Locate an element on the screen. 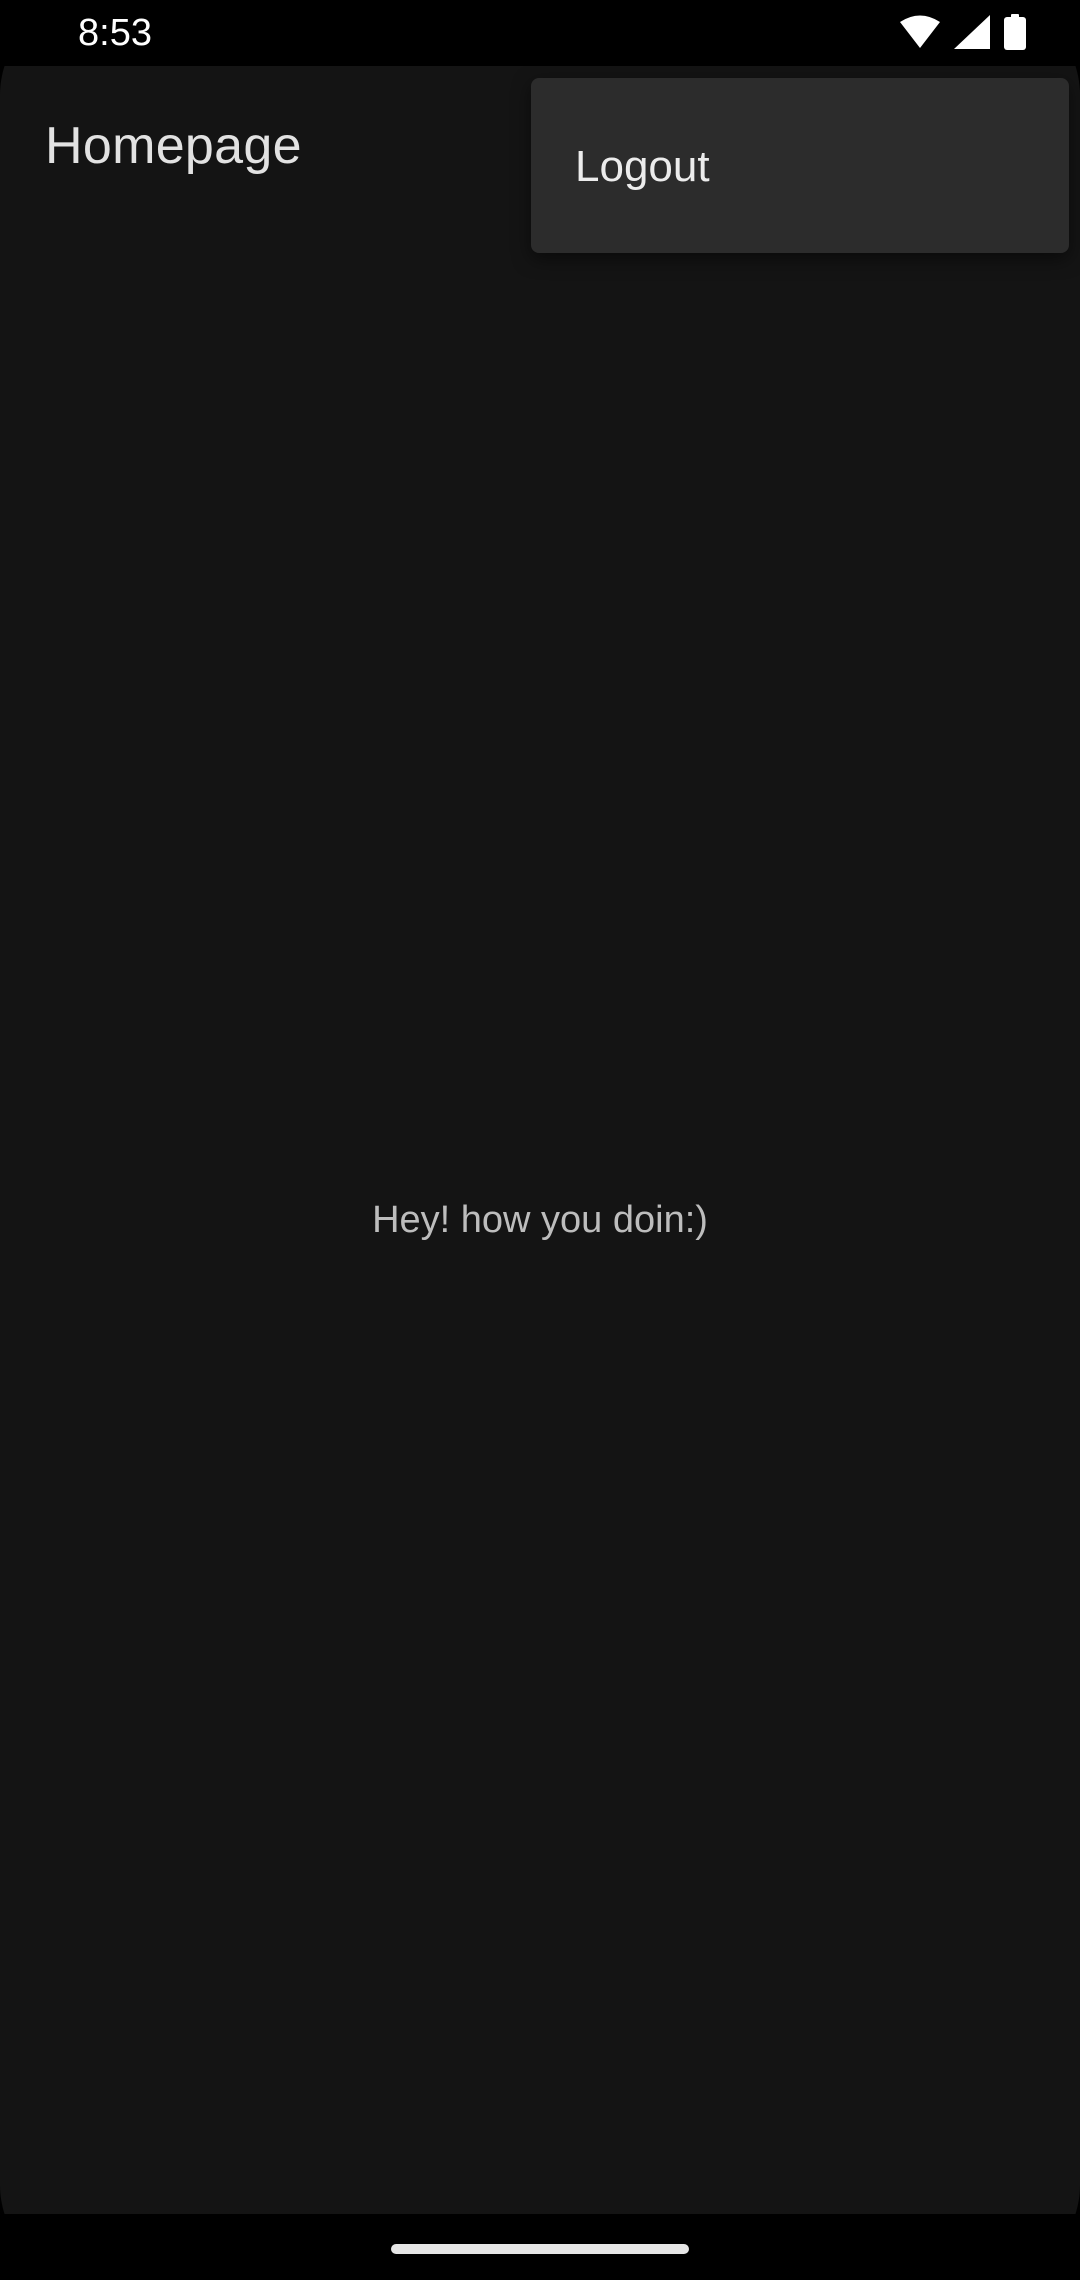 The image size is (1080, 2280). overflow-menu: Logout is located at coordinates (800, 165).